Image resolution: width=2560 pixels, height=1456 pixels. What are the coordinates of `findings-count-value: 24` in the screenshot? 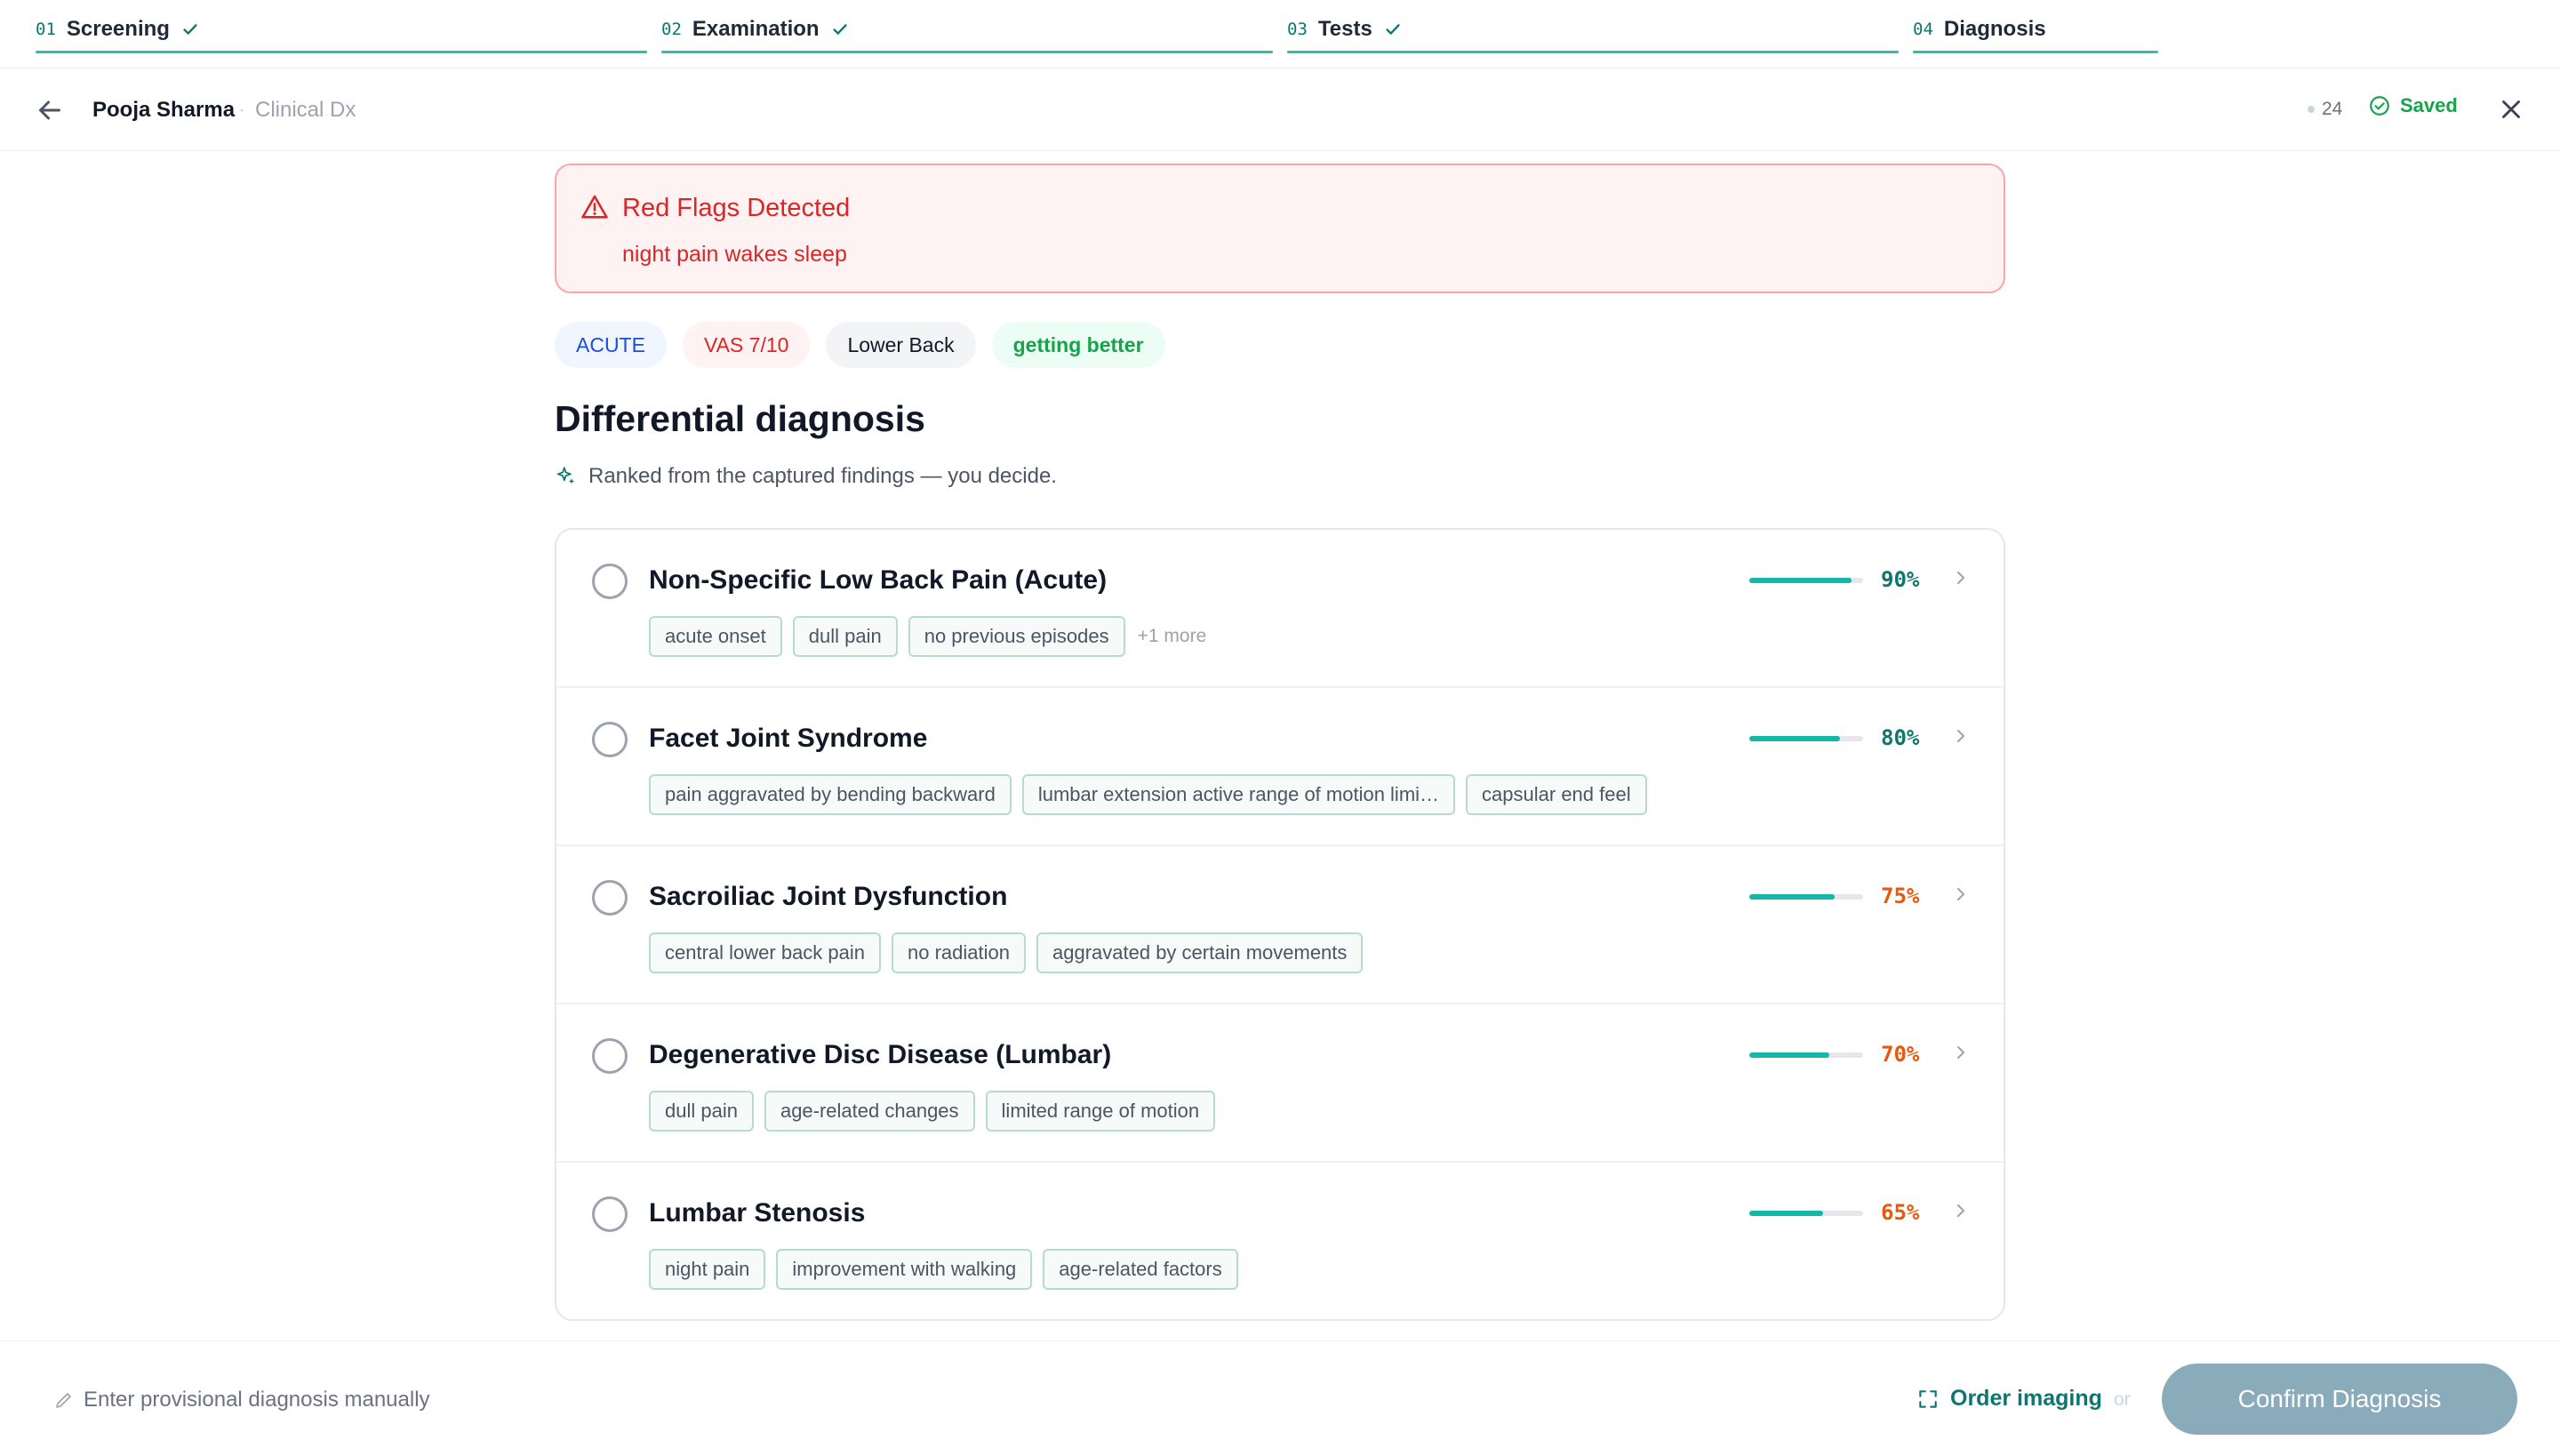 It's located at (2332, 109).